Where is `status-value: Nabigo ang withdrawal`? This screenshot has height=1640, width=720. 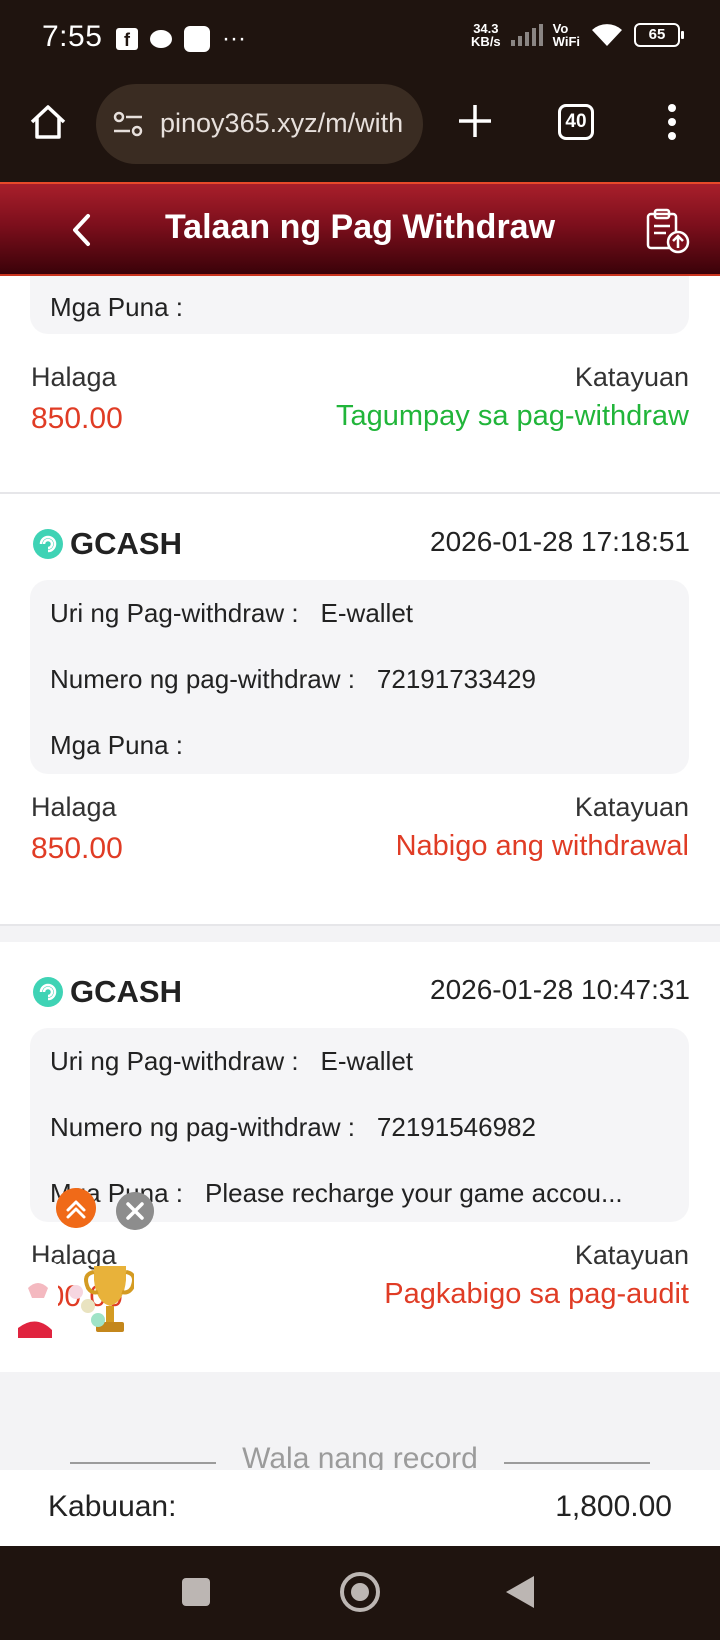 status-value: Nabigo ang withdrawal is located at coordinates (542, 846).